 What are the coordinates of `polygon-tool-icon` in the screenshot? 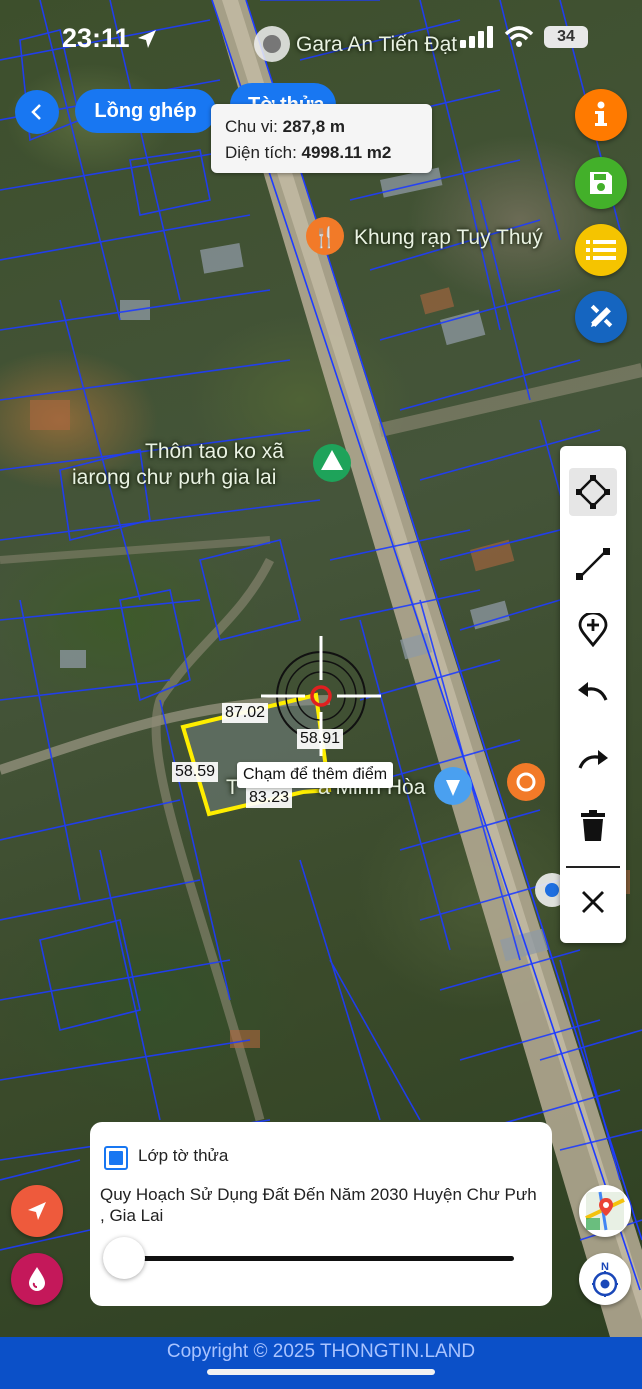 It's located at (593, 492).